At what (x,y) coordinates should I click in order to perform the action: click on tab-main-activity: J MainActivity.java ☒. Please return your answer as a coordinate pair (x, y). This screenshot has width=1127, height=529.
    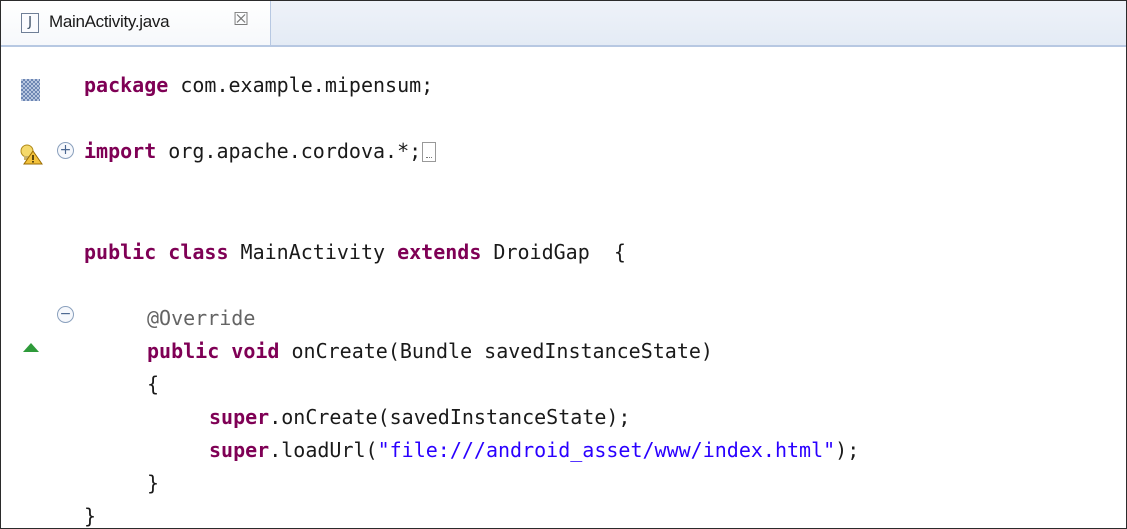
    Looking at the image, I should click on (136, 23).